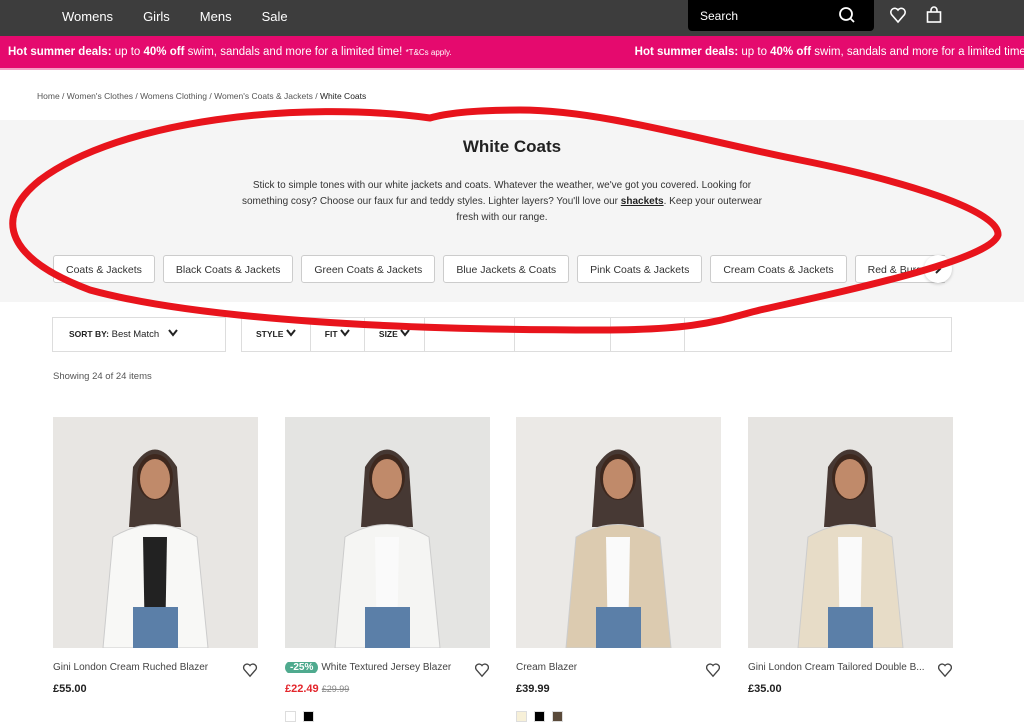 The width and height of the screenshot is (1024, 722). Describe the element at coordinates (640, 269) in the screenshot. I see `chip-pink: Pink Coats & Jackets` at that location.